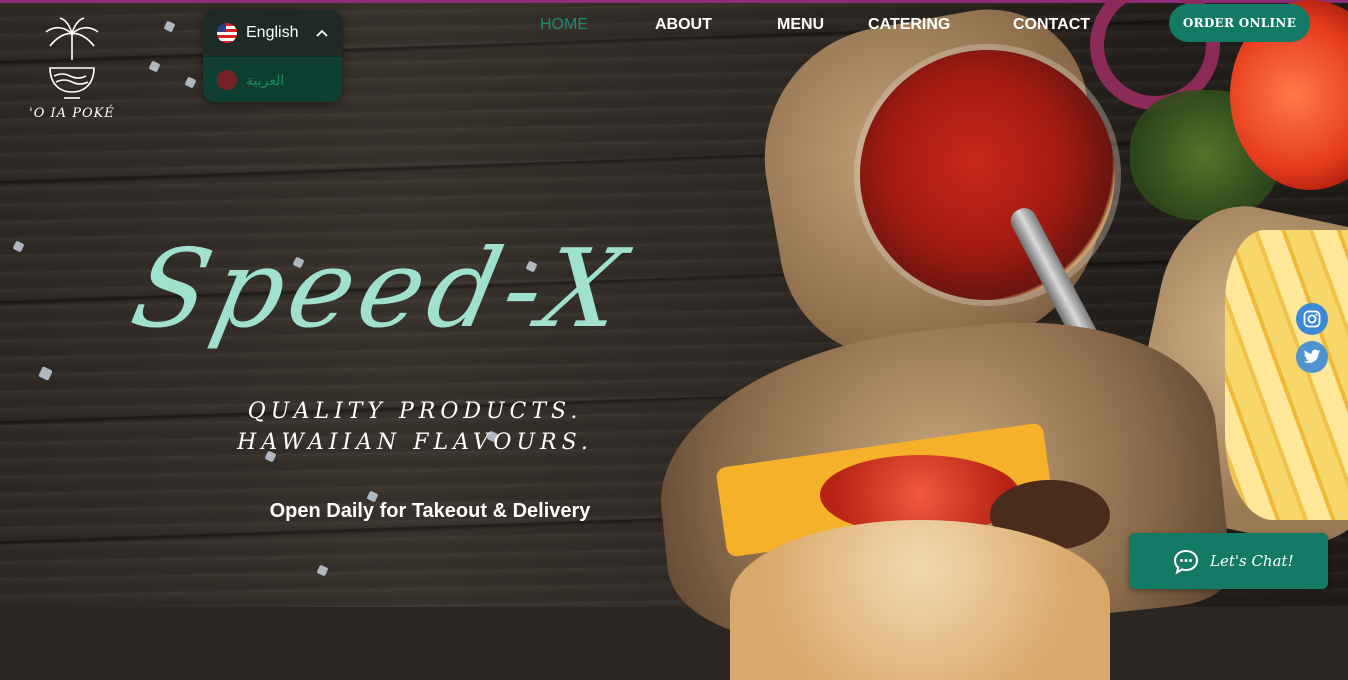 The width and height of the screenshot is (1348, 680). What do you see at coordinates (1252, 561) in the screenshot?
I see `chat-label: Let's Chat!` at bounding box center [1252, 561].